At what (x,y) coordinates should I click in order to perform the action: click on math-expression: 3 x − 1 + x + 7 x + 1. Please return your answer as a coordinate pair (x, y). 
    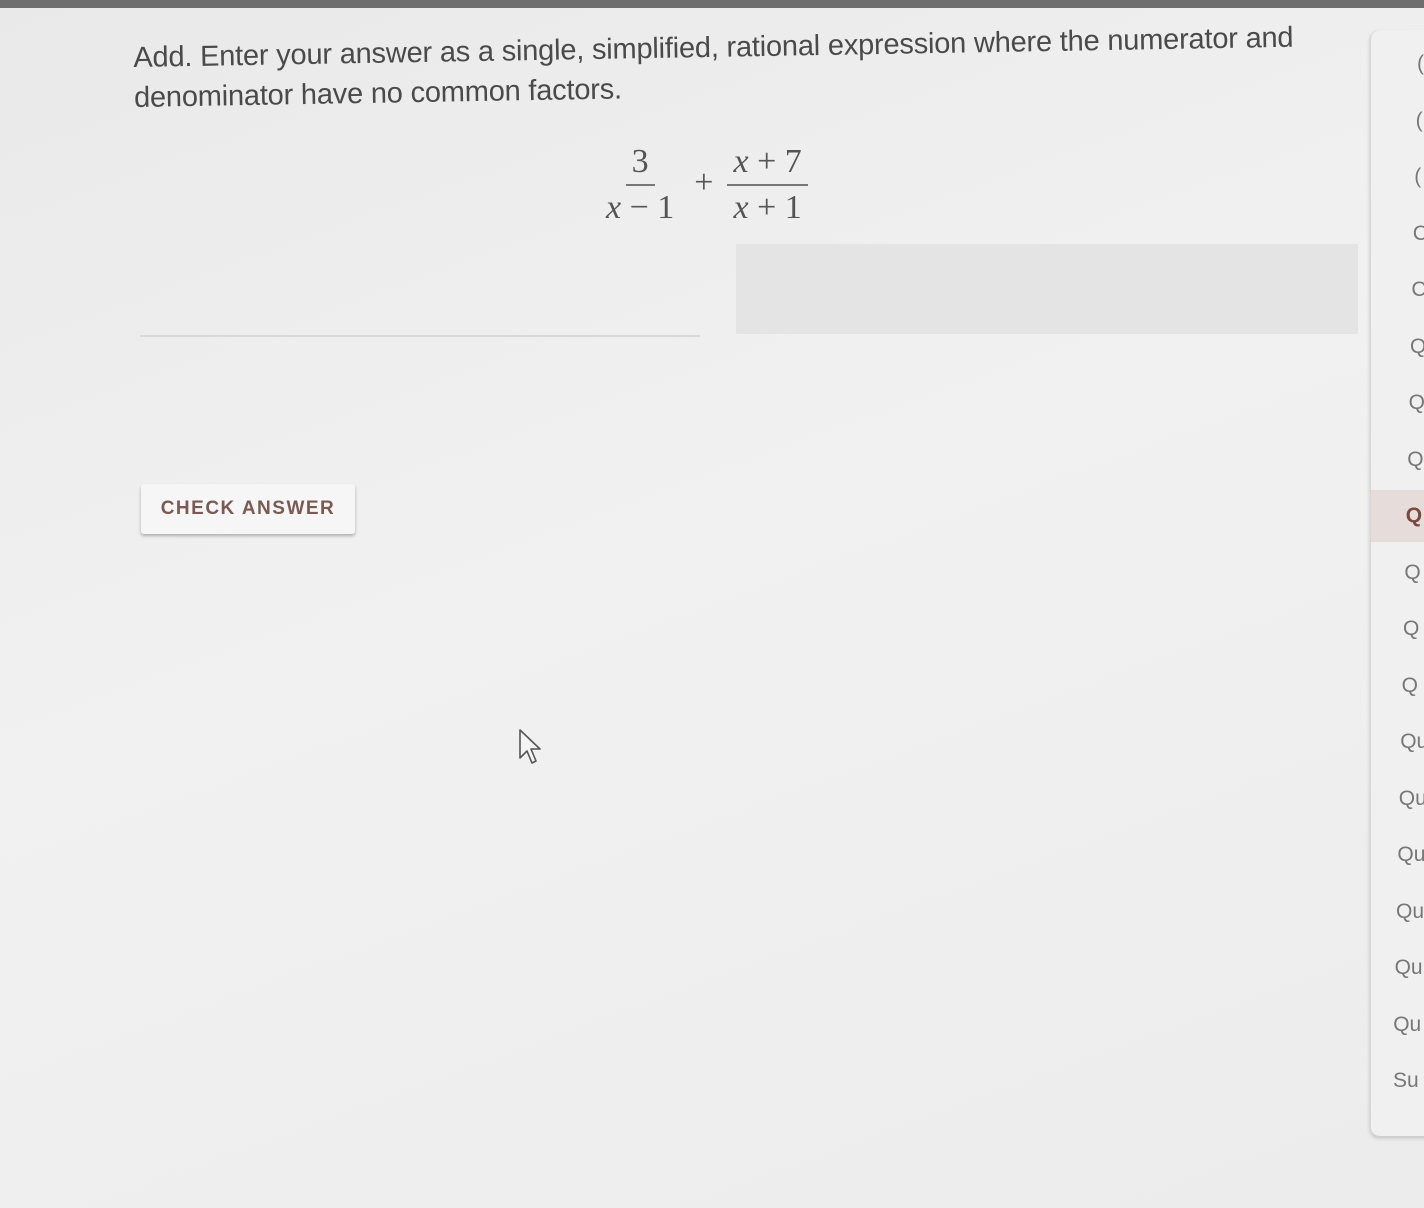
    Looking at the image, I should click on (704, 185).